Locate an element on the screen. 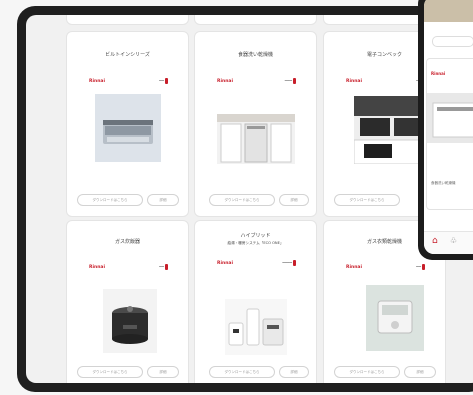 This screenshot has height=395, width=473. phone-card: Rinnai 食器洗い乾燥機 is located at coordinates (449, 134).